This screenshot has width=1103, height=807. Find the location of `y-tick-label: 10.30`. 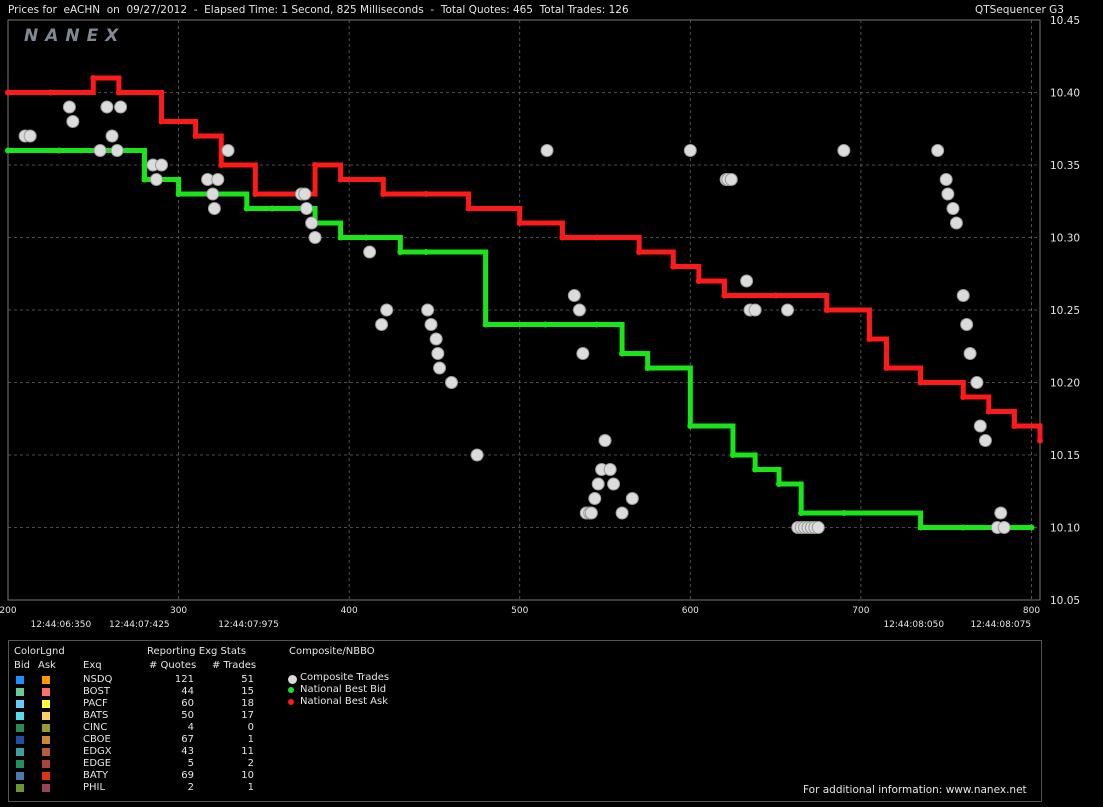

y-tick-label: 10.30 is located at coordinates (1065, 239).